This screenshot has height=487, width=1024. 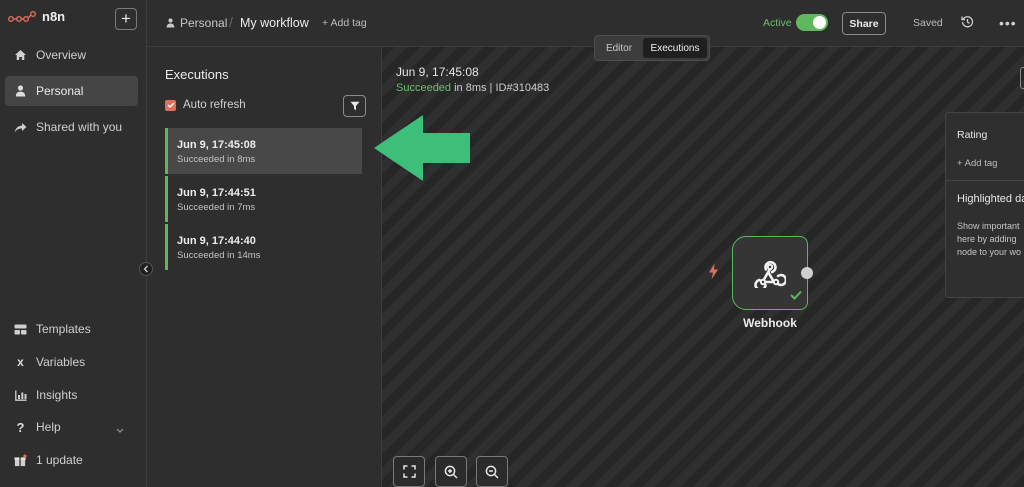 I want to click on node-label: Webhook, so click(x=770, y=323).